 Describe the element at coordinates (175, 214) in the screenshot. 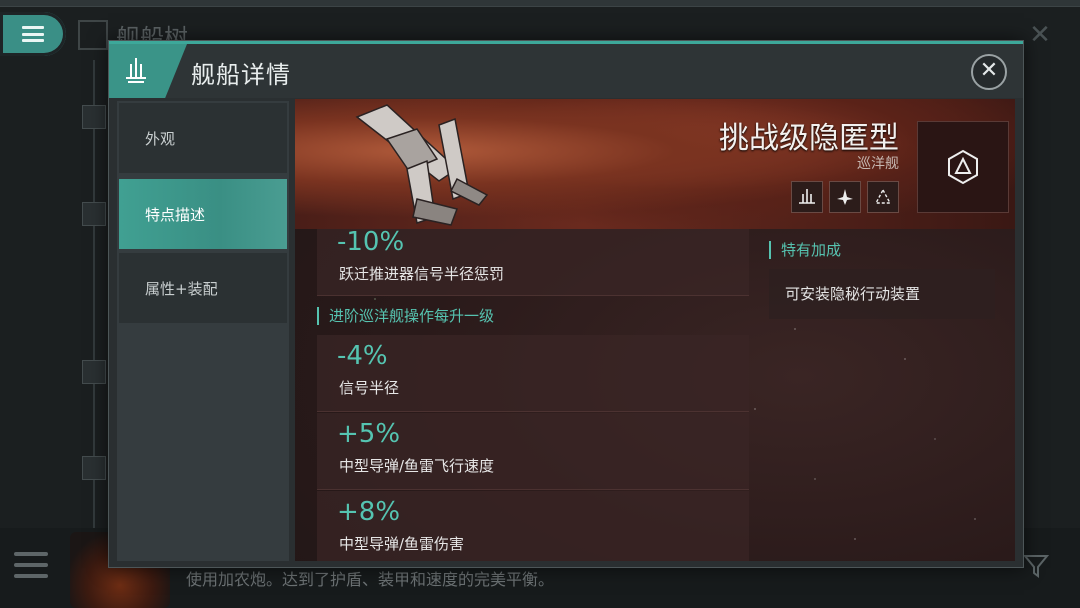

I see `tab-label: 特点描述` at that location.